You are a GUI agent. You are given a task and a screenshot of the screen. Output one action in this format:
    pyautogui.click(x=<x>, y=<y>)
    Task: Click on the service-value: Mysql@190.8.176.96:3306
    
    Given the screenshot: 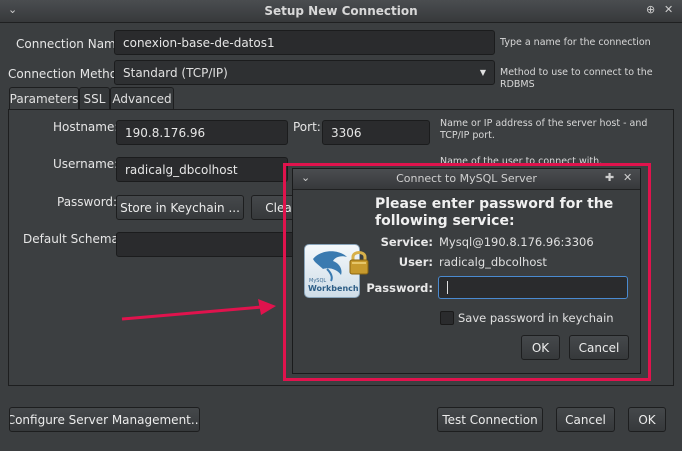 What is the action you would take?
    pyautogui.click(x=516, y=242)
    